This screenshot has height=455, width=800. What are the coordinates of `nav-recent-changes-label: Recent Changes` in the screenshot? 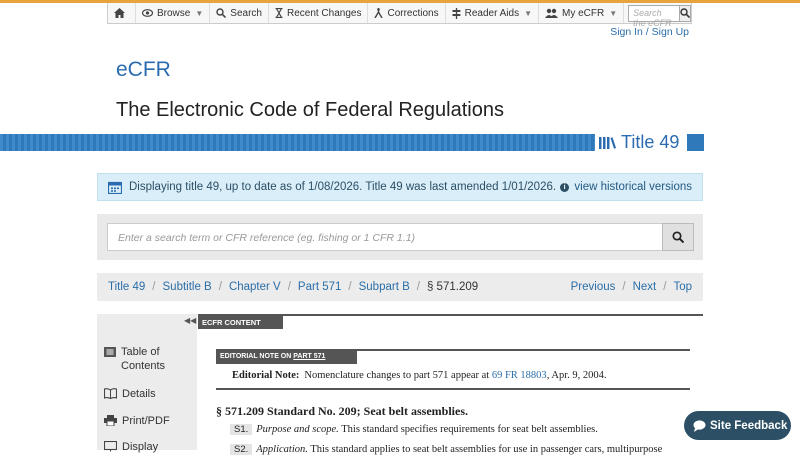 It's located at (324, 13).